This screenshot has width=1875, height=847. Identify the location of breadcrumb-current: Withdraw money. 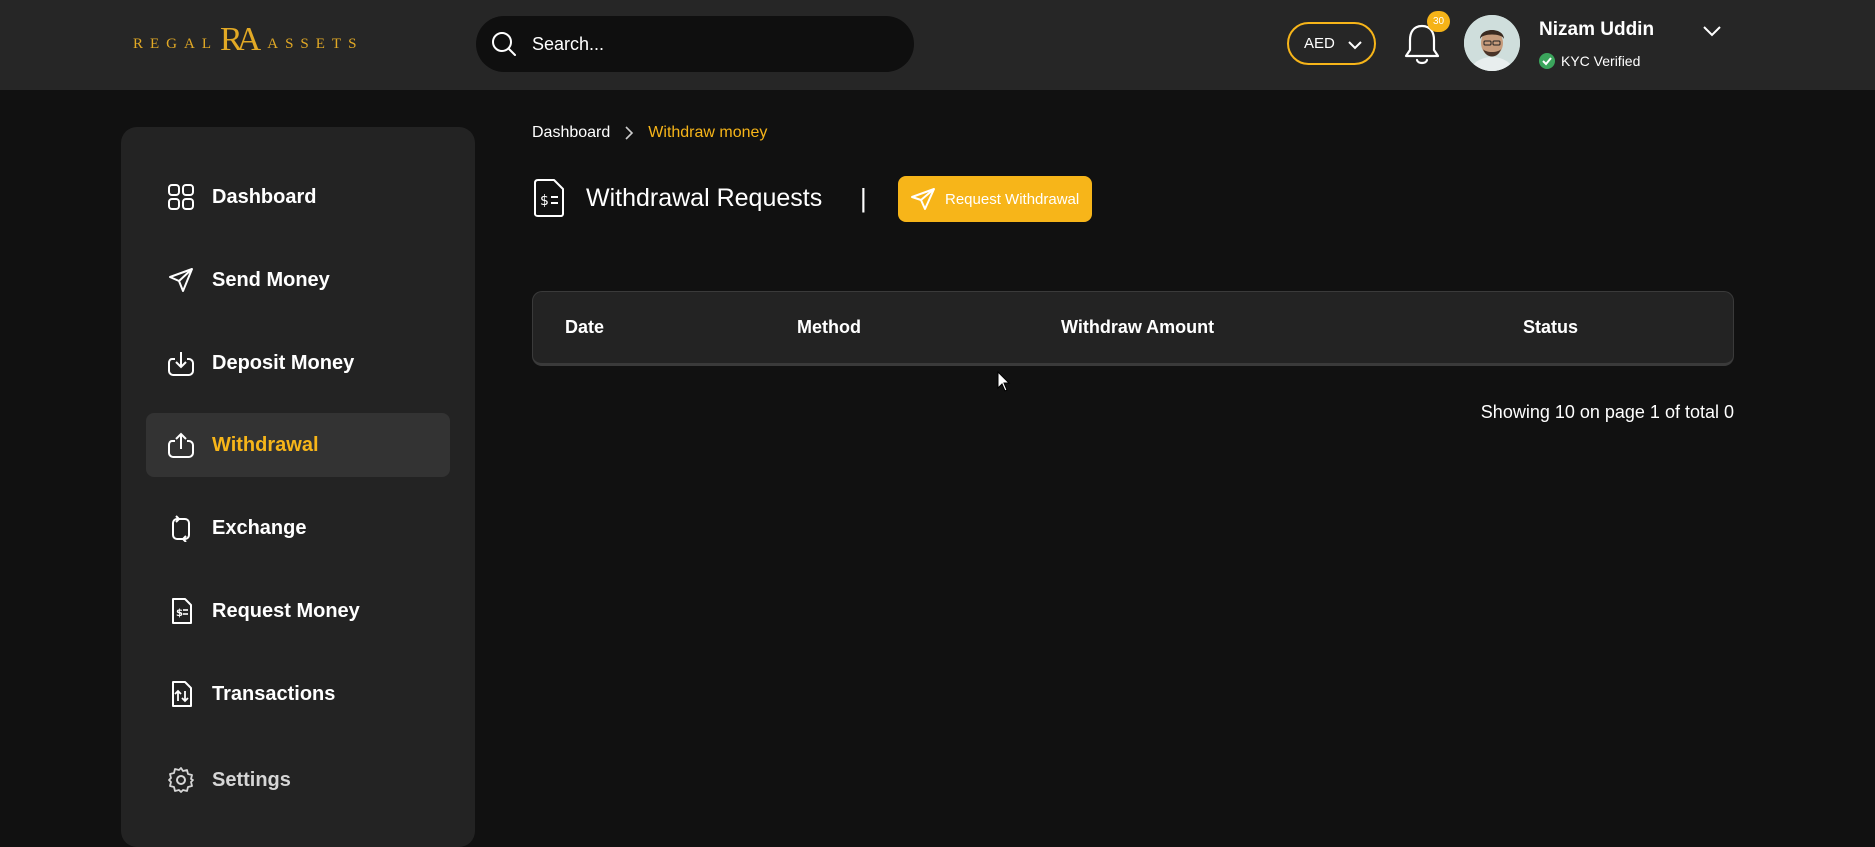
(708, 132).